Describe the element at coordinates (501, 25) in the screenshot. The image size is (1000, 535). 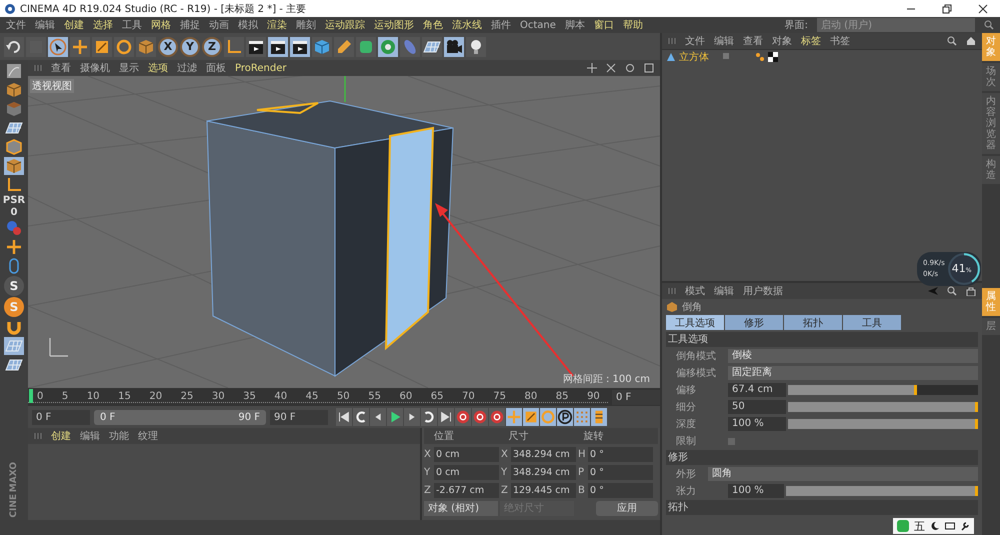
I see `menu-item: 插件` at that location.